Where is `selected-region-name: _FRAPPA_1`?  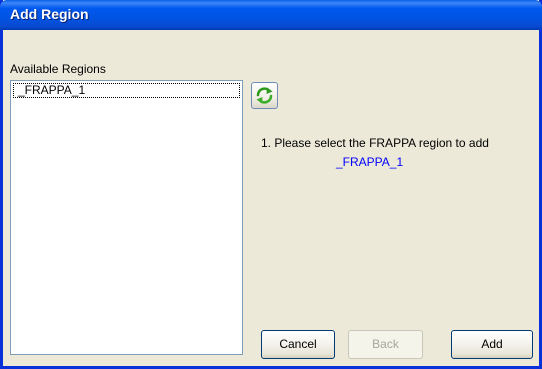
selected-region-name: _FRAPPA_1 is located at coordinates (370, 162).